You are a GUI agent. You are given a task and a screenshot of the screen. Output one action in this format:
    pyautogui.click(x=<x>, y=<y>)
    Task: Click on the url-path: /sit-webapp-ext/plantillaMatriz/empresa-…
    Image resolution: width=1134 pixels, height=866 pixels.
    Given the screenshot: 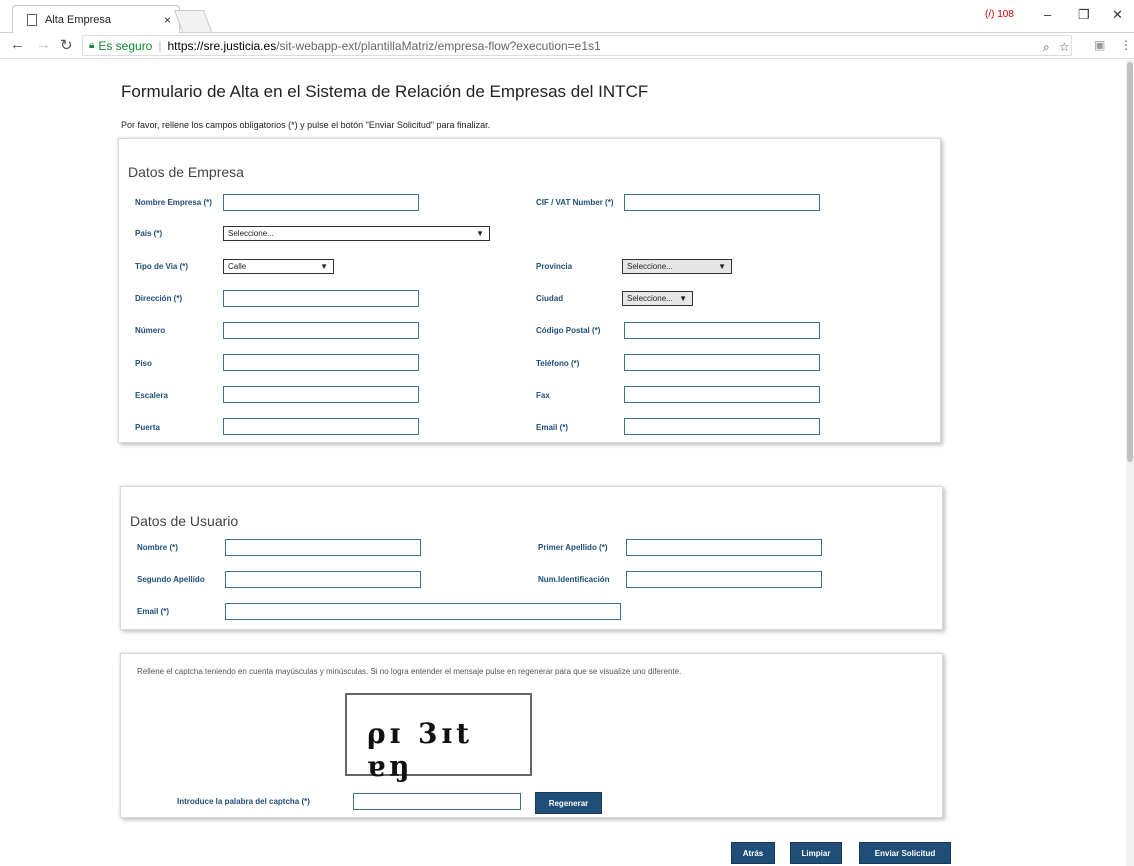 What is the action you would take?
    pyautogui.click(x=438, y=45)
    